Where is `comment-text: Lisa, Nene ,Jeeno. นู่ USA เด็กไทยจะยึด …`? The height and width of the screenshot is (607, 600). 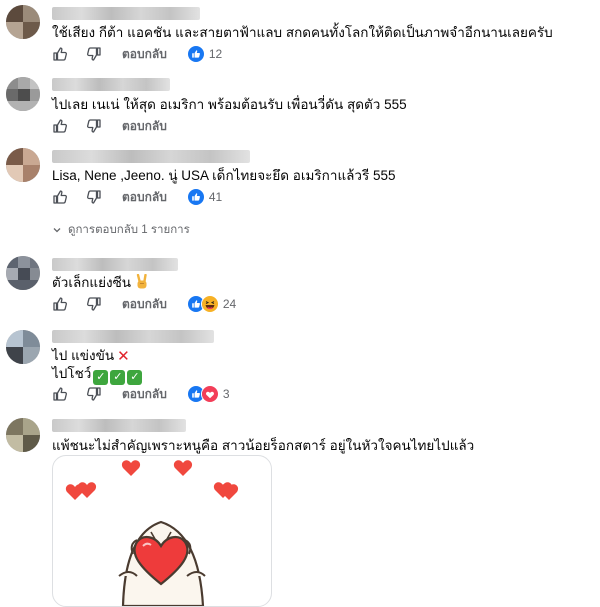
comment-text: Lisa, Nene ,Jeeno. นู่ USA เด็กไทยจะยึด … is located at coordinates (224, 175).